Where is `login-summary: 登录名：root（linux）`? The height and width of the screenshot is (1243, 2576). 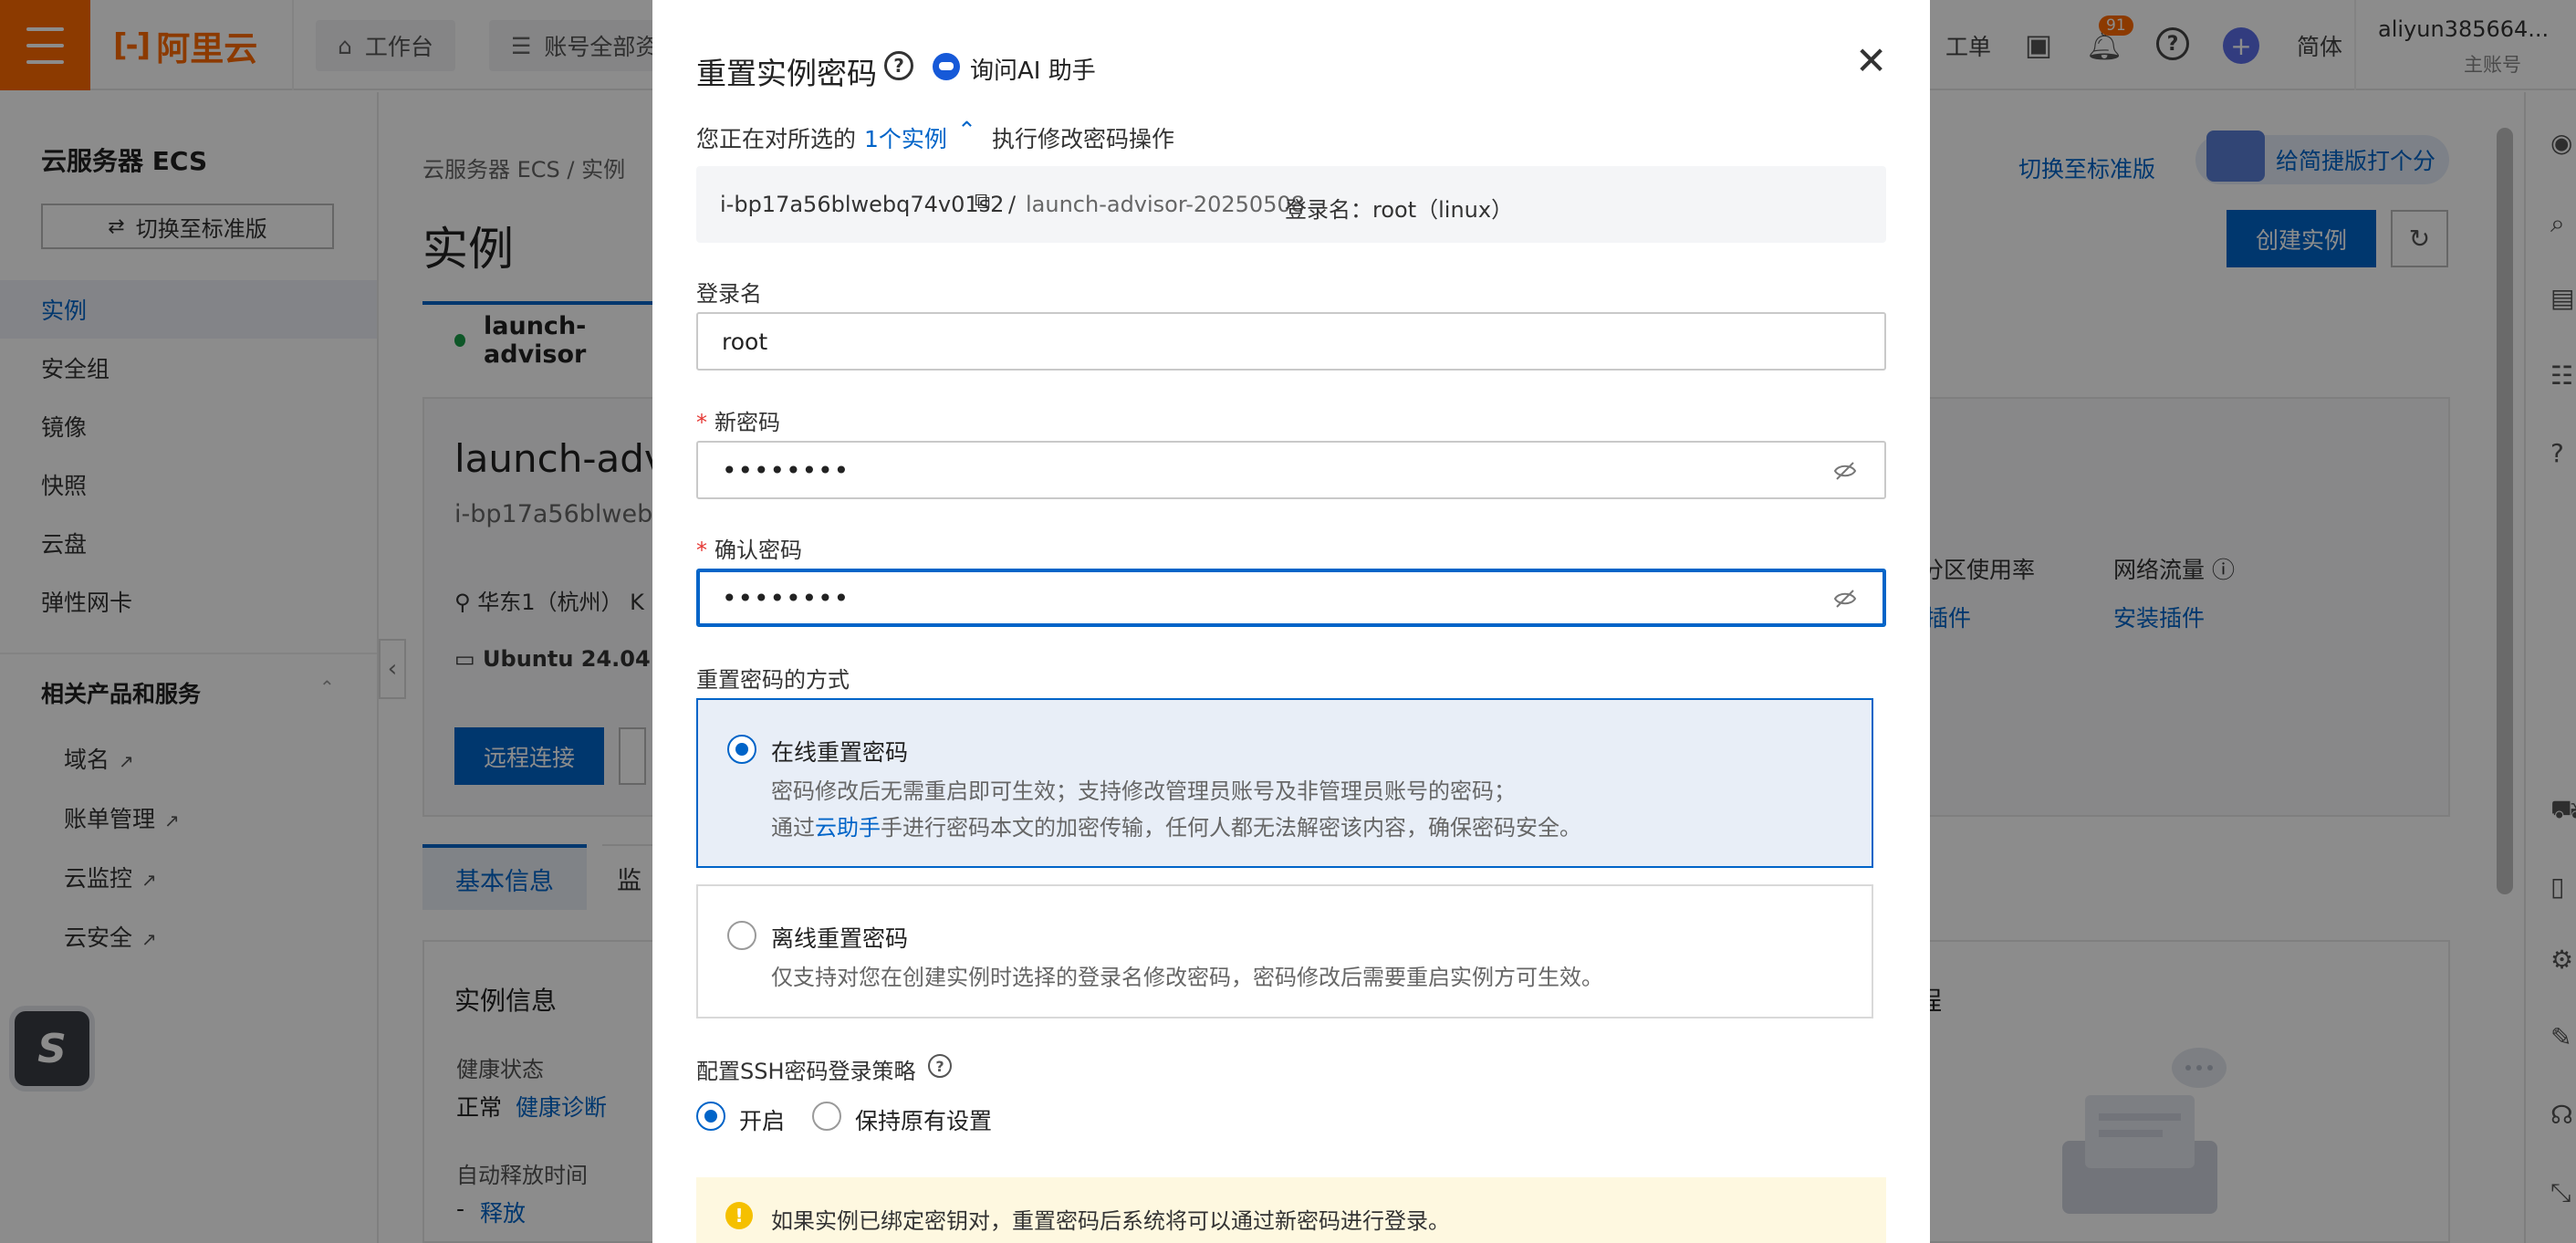
login-summary: 登录名：root（linux） is located at coordinates (1399, 210).